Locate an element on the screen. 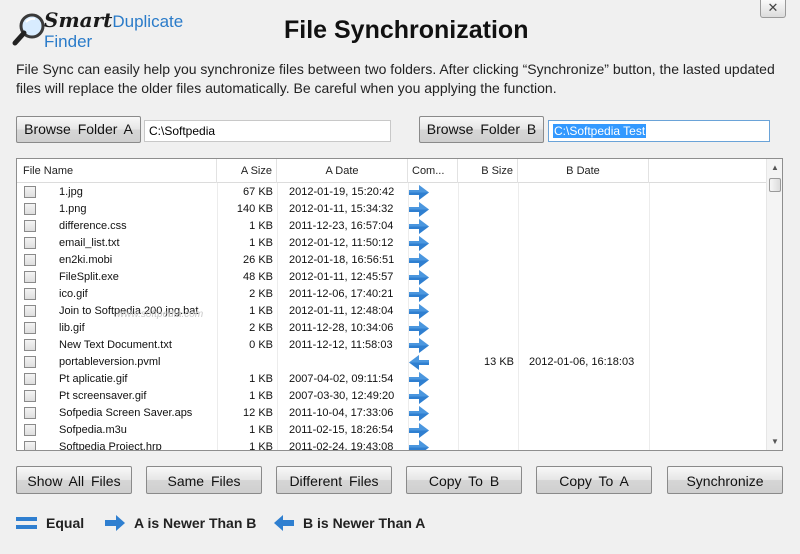 Image resolution: width=800 pixels, height=554 pixels. table-row: difference.css 1 KB 2011-12-23, 16:57:04 is located at coordinates (391, 226).